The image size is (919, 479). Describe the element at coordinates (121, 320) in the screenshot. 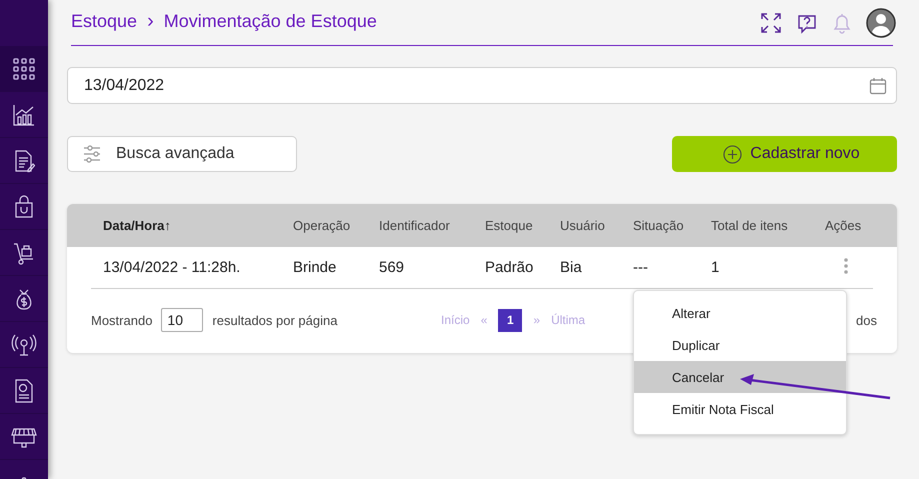

I see `showing-label: Mostrando` at that location.